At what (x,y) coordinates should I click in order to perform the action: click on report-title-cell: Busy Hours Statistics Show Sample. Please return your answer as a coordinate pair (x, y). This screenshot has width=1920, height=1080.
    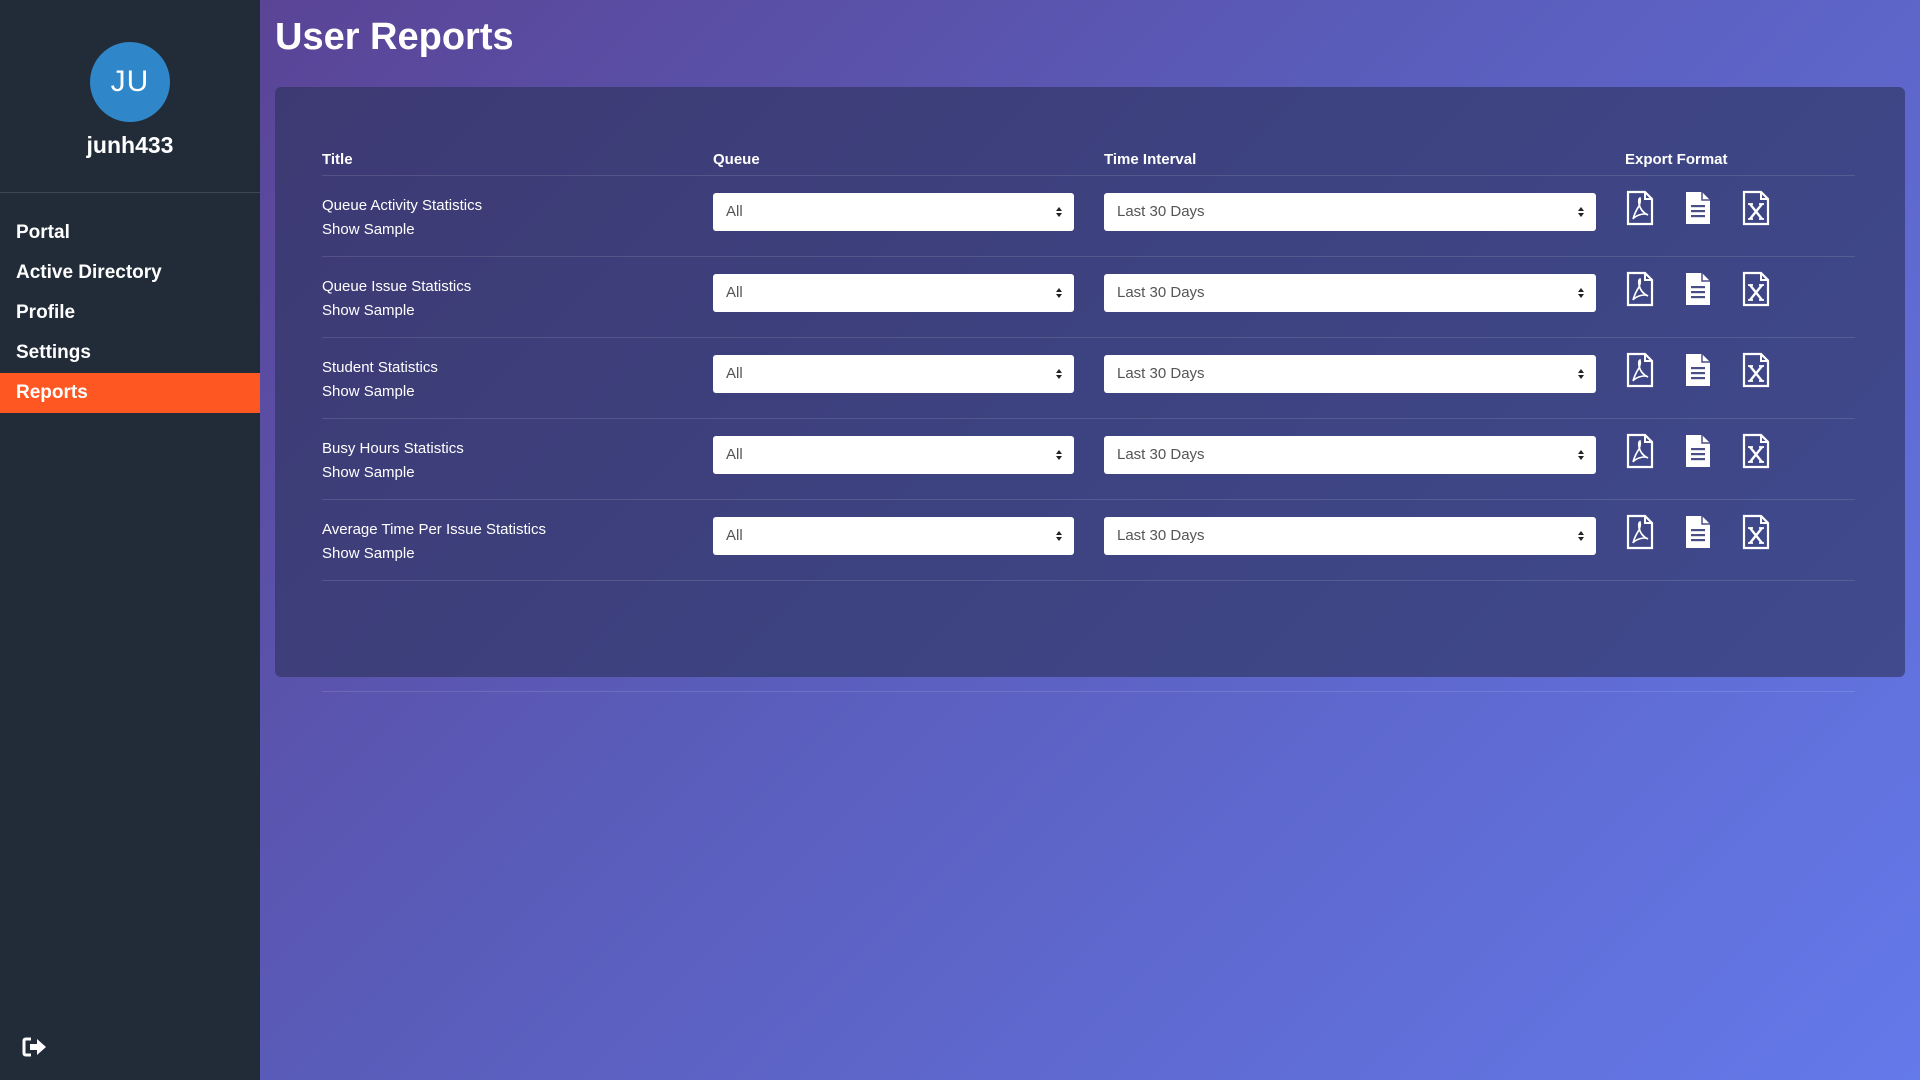
    Looking at the image, I should click on (393, 461).